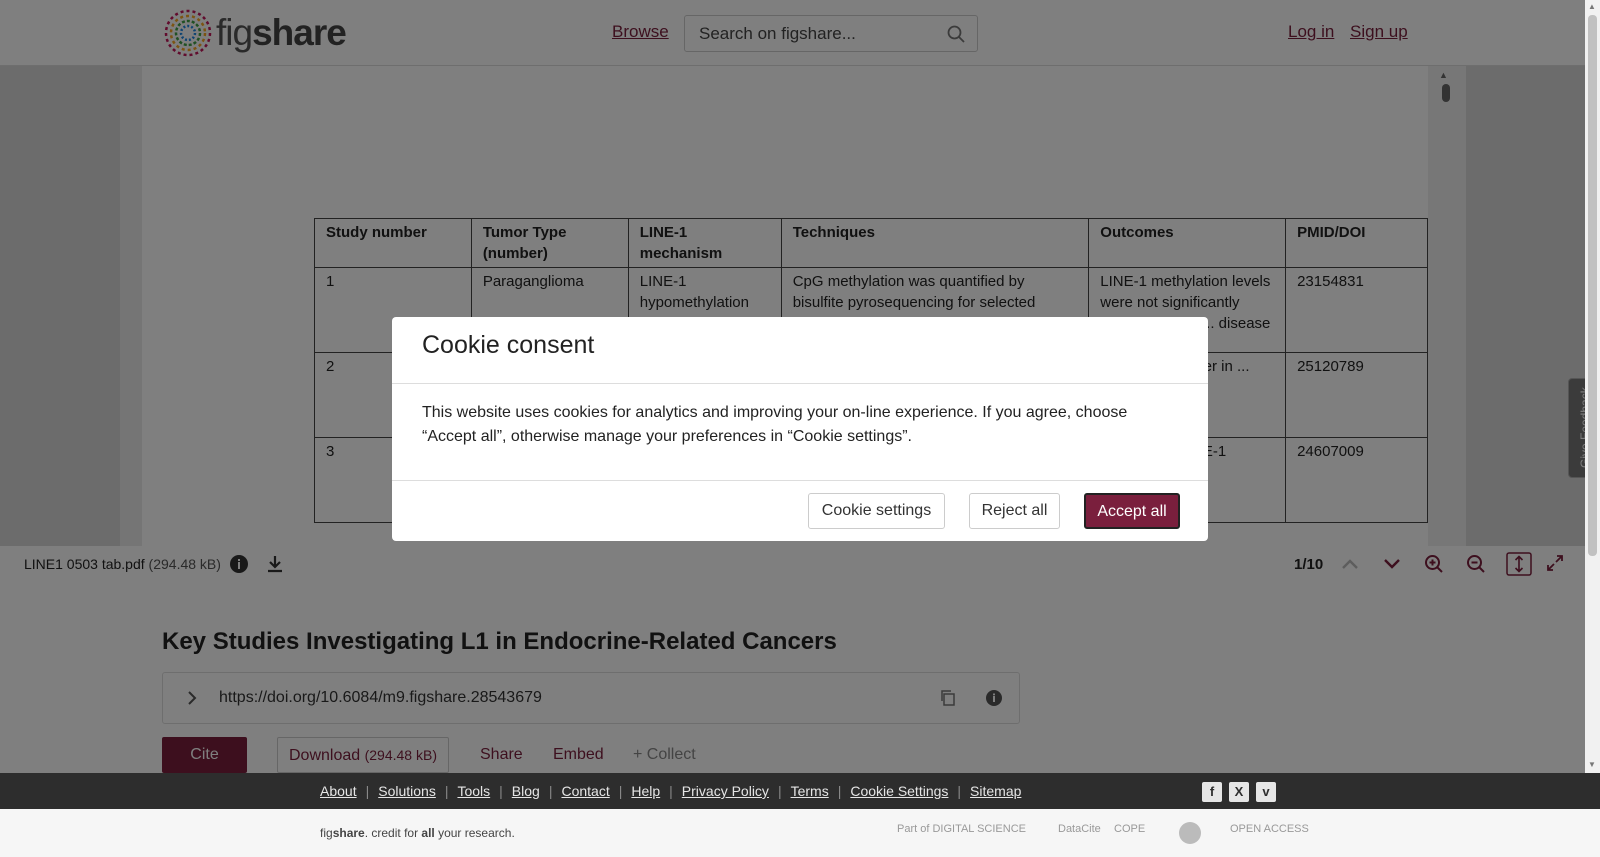  Describe the element at coordinates (1132, 511) in the screenshot. I see `accept-all-button: Accept all` at that location.